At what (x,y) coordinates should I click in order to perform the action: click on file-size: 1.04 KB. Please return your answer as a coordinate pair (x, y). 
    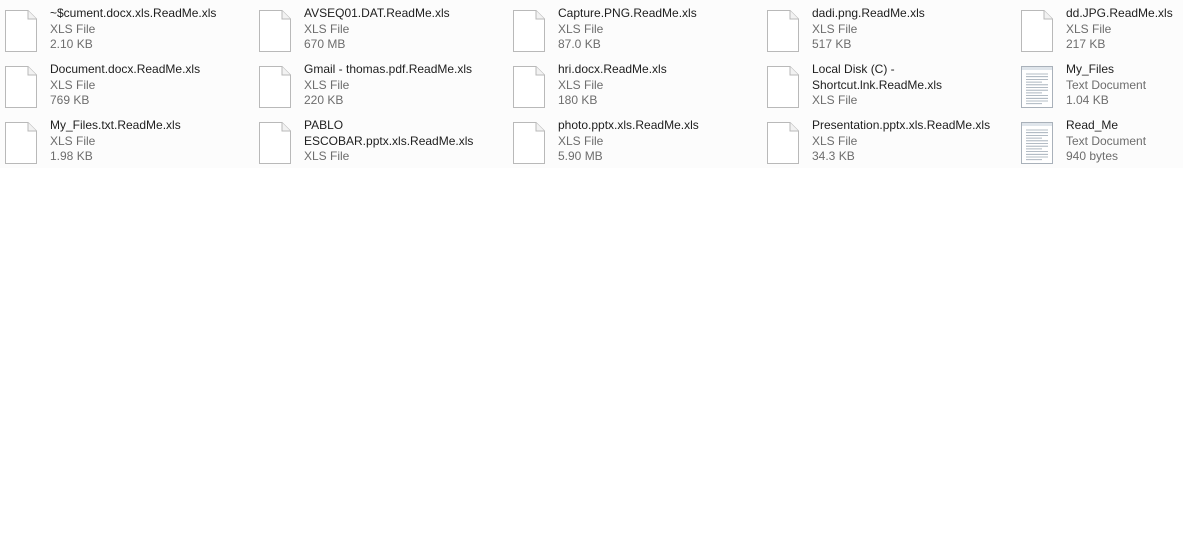
    Looking at the image, I should click on (1087, 100).